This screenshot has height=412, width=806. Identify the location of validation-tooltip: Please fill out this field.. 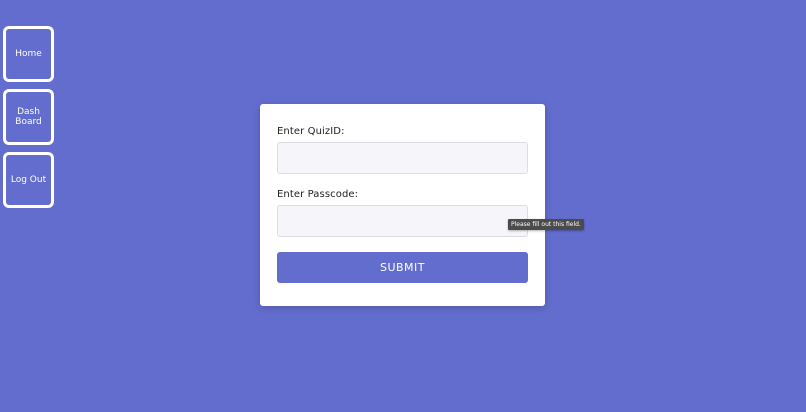
(546, 224).